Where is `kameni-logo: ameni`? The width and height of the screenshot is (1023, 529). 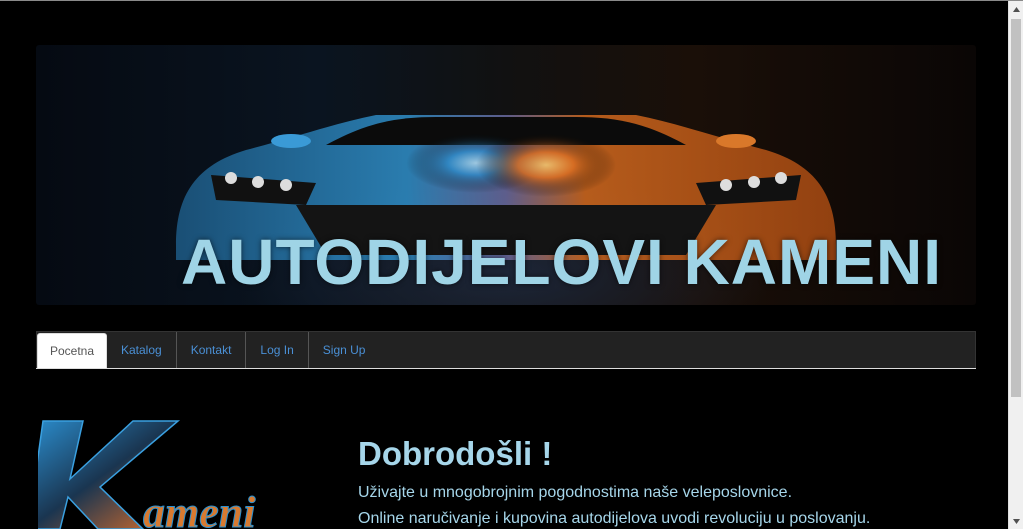 kameni-logo: ameni is located at coordinates (183, 474).